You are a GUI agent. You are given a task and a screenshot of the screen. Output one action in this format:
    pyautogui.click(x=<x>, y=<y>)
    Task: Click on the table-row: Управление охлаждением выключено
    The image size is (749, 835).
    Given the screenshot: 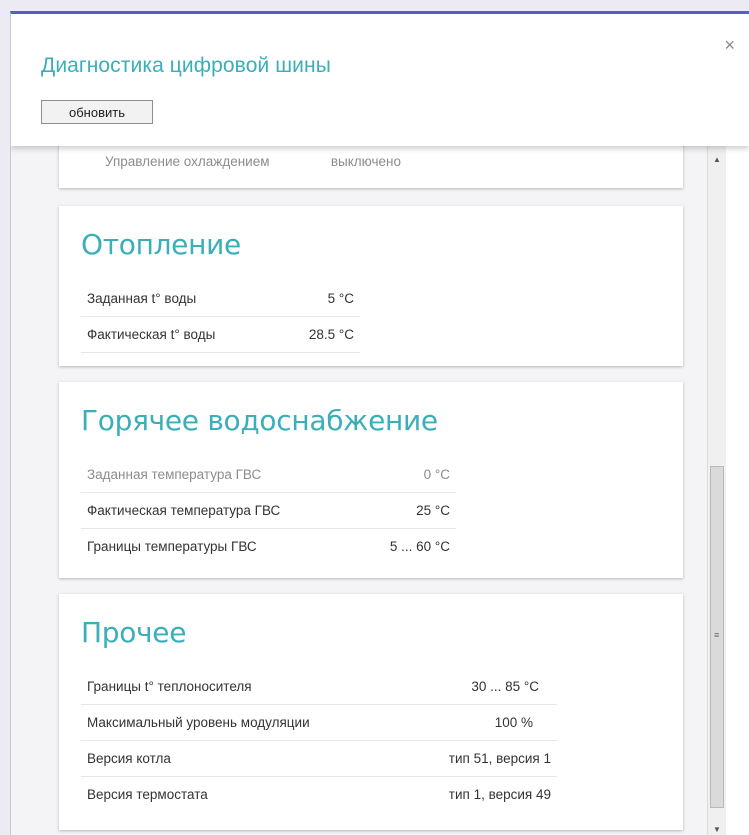 What is the action you would take?
    pyautogui.click(x=271, y=164)
    